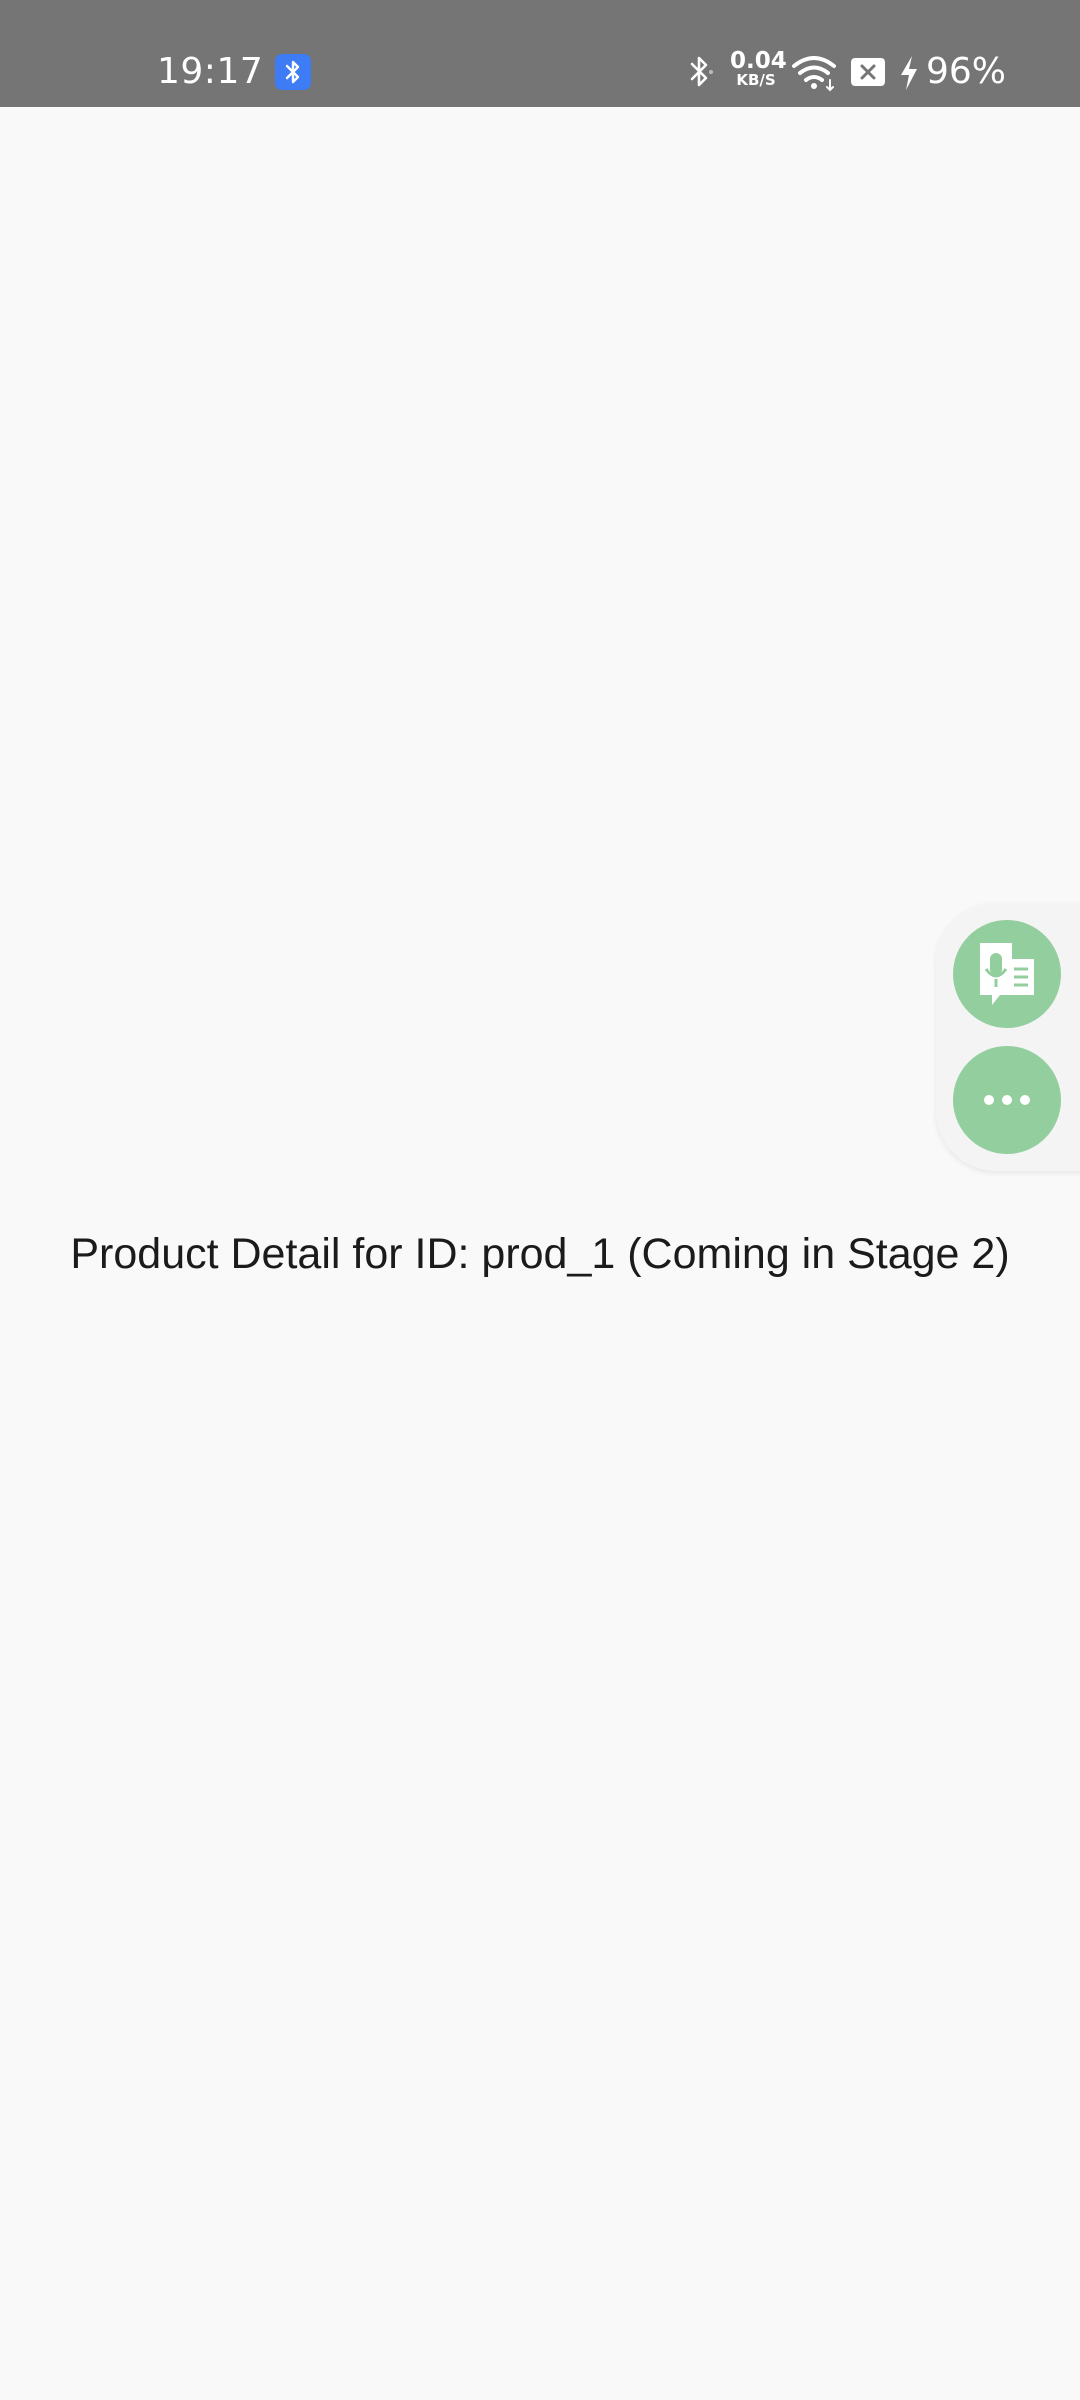 Image resolution: width=1080 pixels, height=2400 pixels. Describe the element at coordinates (868, 72) in the screenshot. I see `sim-error-icon` at that location.